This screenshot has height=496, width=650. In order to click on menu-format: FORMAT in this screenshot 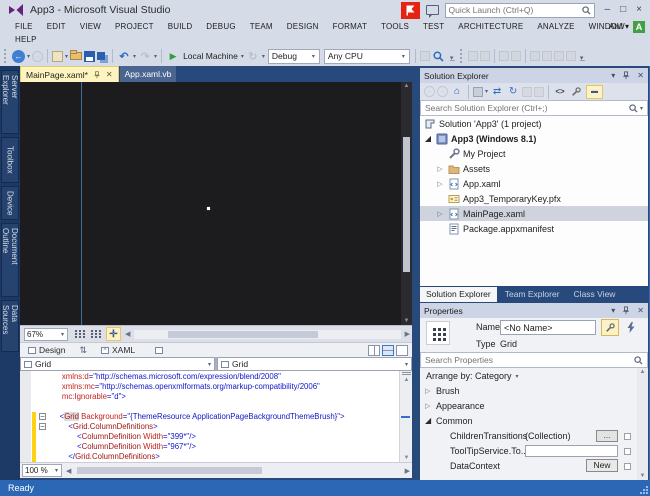, I will do `click(350, 26)`.